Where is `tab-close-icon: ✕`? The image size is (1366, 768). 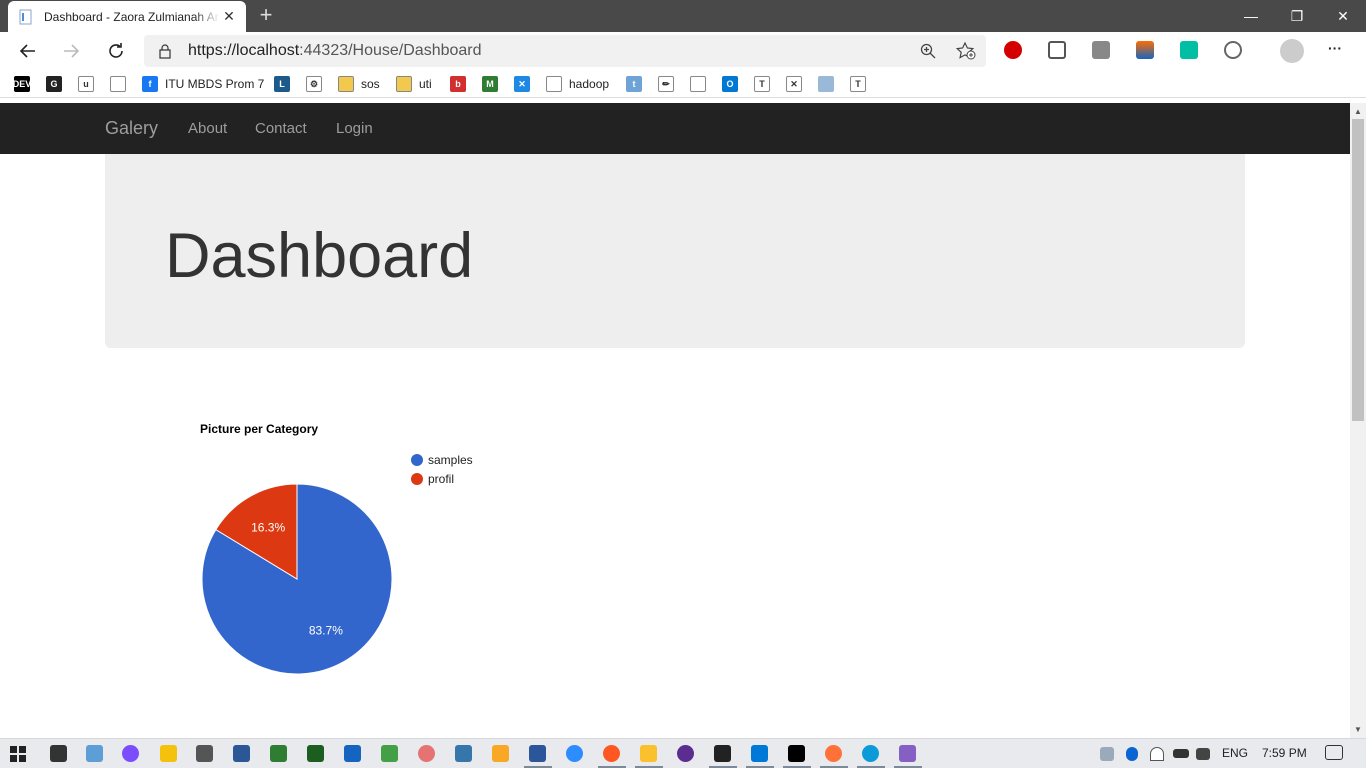
tab-close-icon: ✕ is located at coordinates (229, 16).